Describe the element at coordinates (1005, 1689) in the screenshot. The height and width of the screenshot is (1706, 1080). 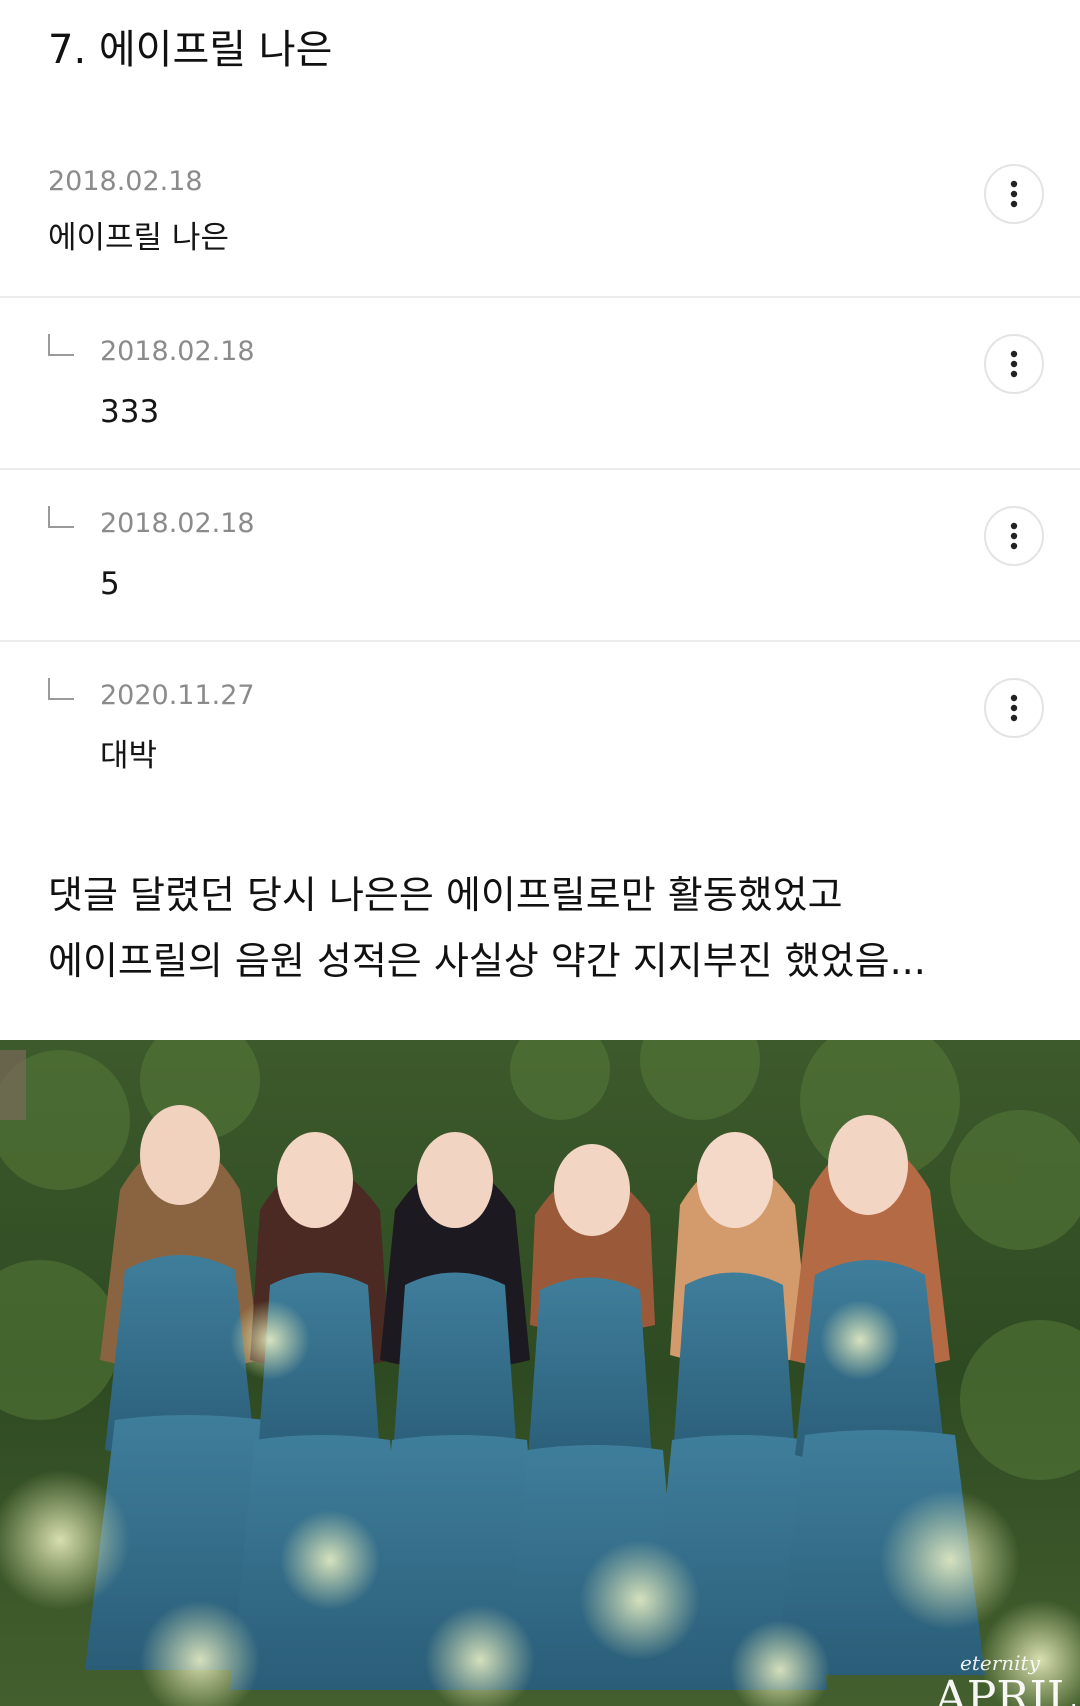
I see `photo-caption-brand: APRIL` at that location.